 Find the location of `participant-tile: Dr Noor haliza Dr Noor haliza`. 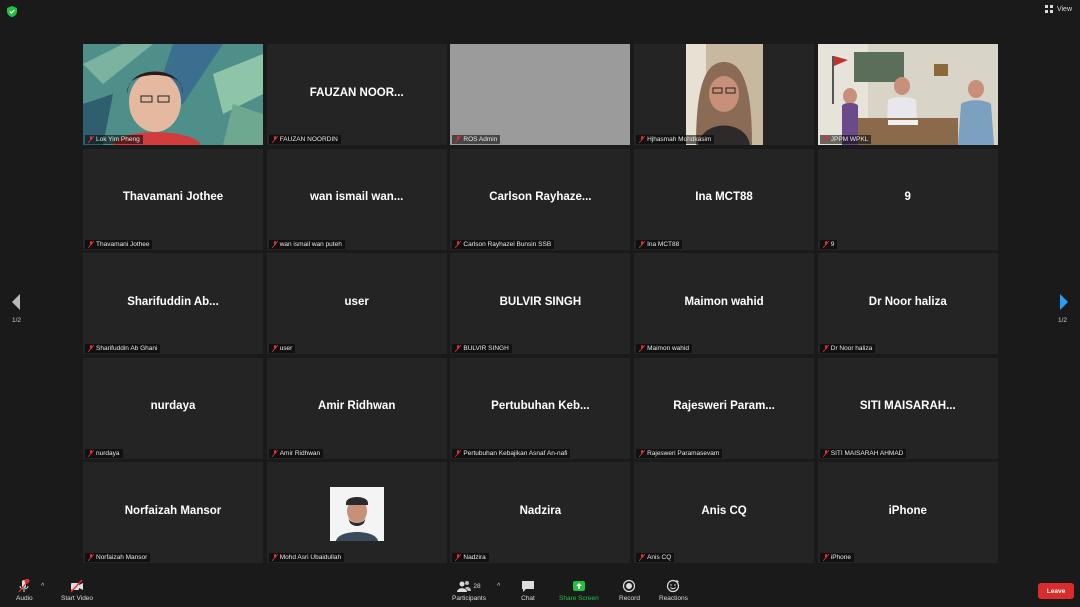

participant-tile: Dr Noor haliza Dr Noor haliza is located at coordinates (907, 303).